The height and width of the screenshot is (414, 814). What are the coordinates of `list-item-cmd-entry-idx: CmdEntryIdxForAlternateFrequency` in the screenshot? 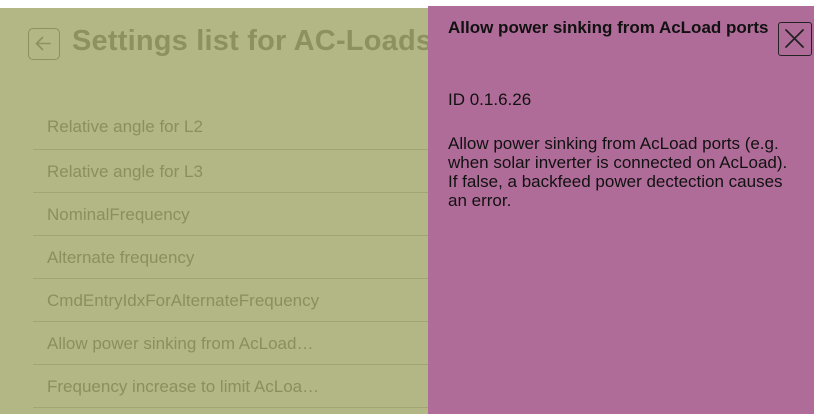 It's located at (243, 300).